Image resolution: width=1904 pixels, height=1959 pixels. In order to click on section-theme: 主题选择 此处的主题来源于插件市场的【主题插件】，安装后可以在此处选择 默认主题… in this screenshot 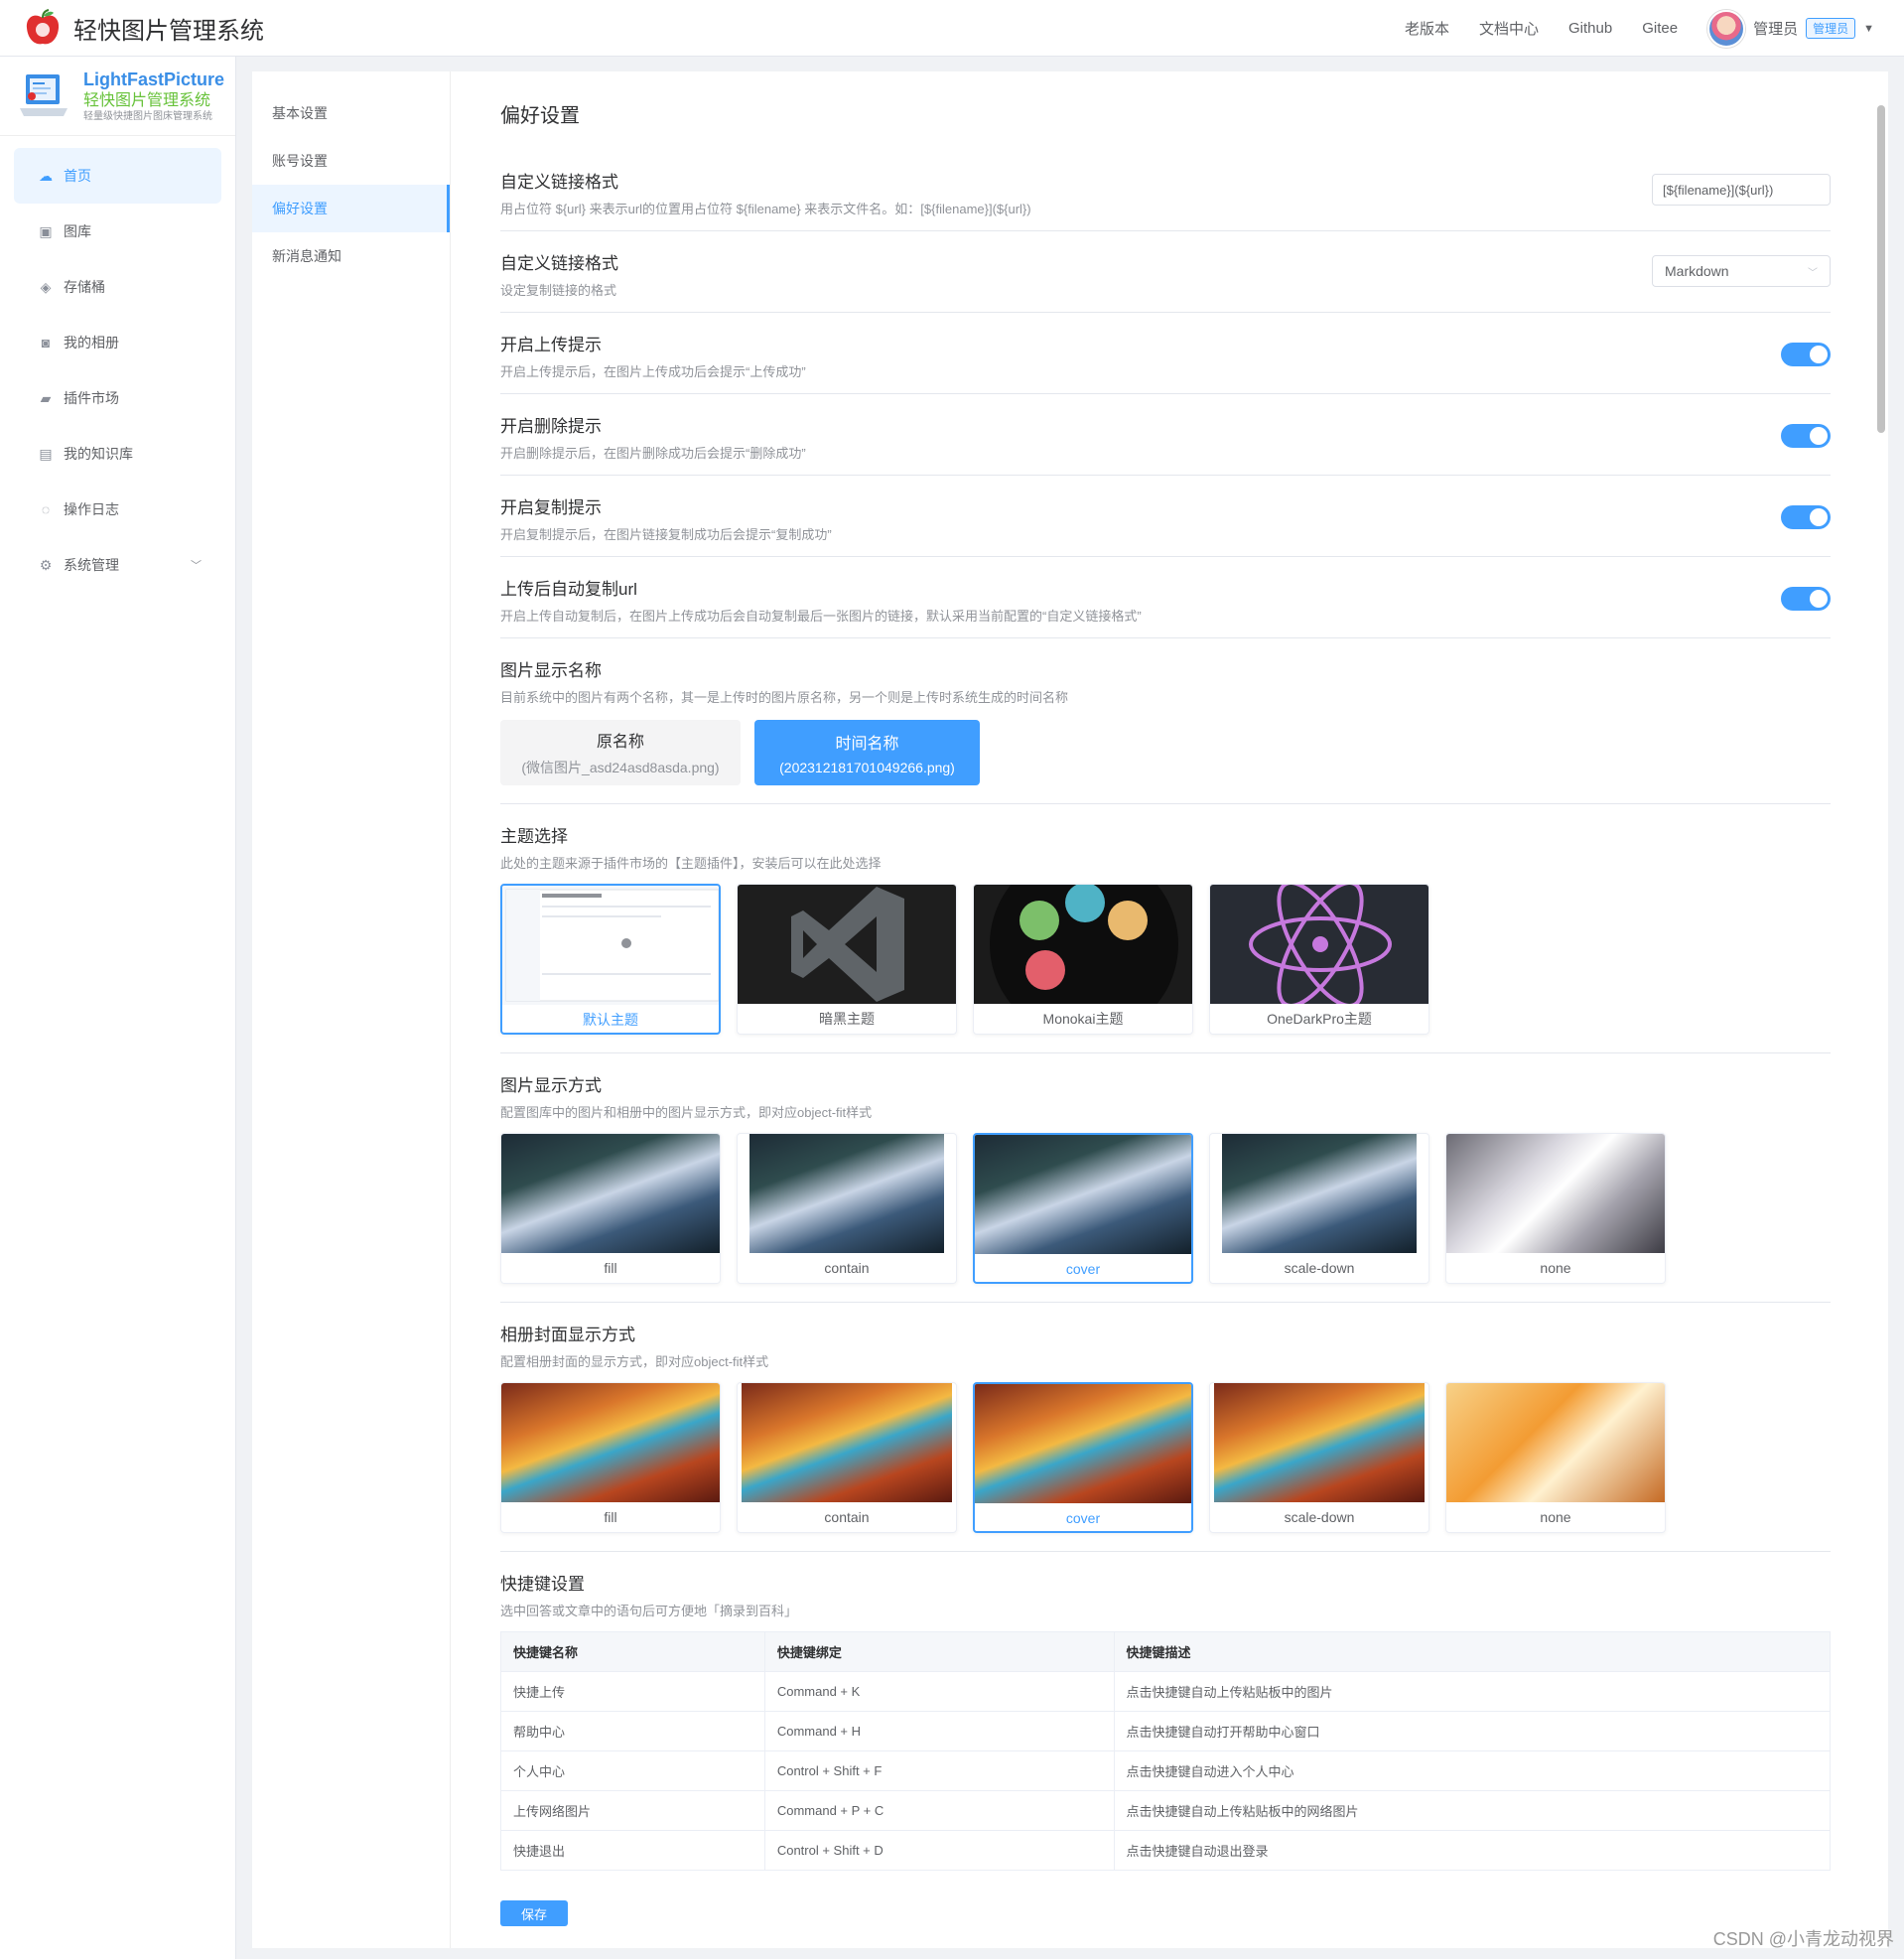, I will do `click(1165, 928)`.